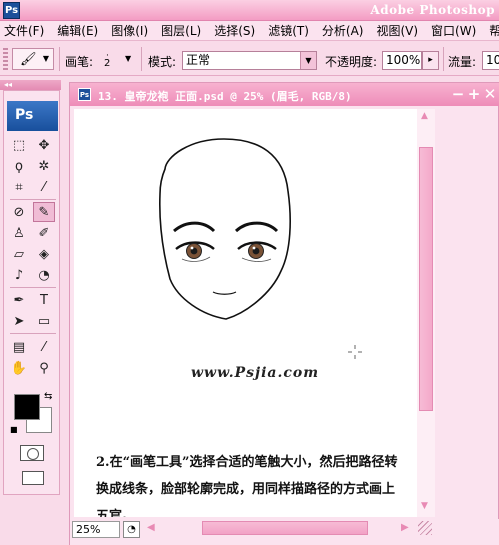 The image size is (499, 545). Describe the element at coordinates (44, 275) in the screenshot. I see `dodge-tool-icon: ◔` at that location.